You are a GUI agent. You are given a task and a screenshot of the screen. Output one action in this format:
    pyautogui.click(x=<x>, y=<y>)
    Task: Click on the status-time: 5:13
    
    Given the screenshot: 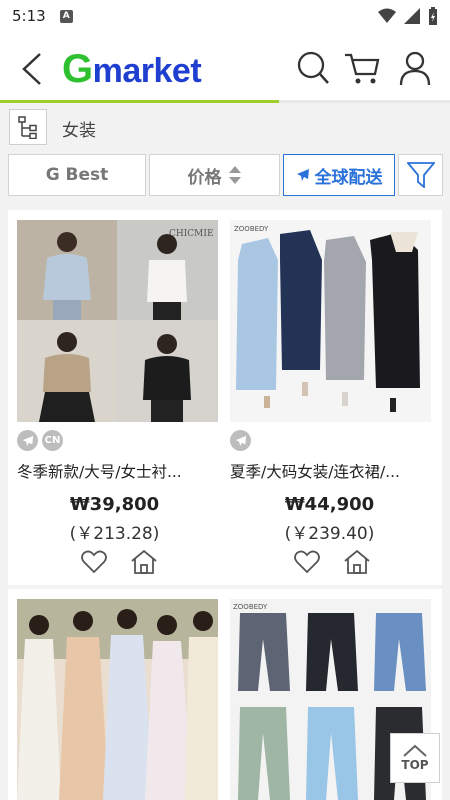 What is the action you would take?
    pyautogui.click(x=29, y=16)
    